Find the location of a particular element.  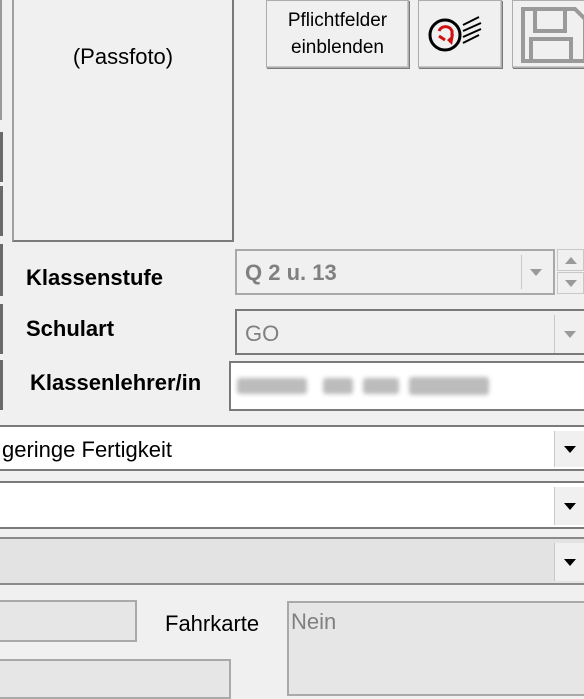

chevron-up-icon is located at coordinates (571, 260).